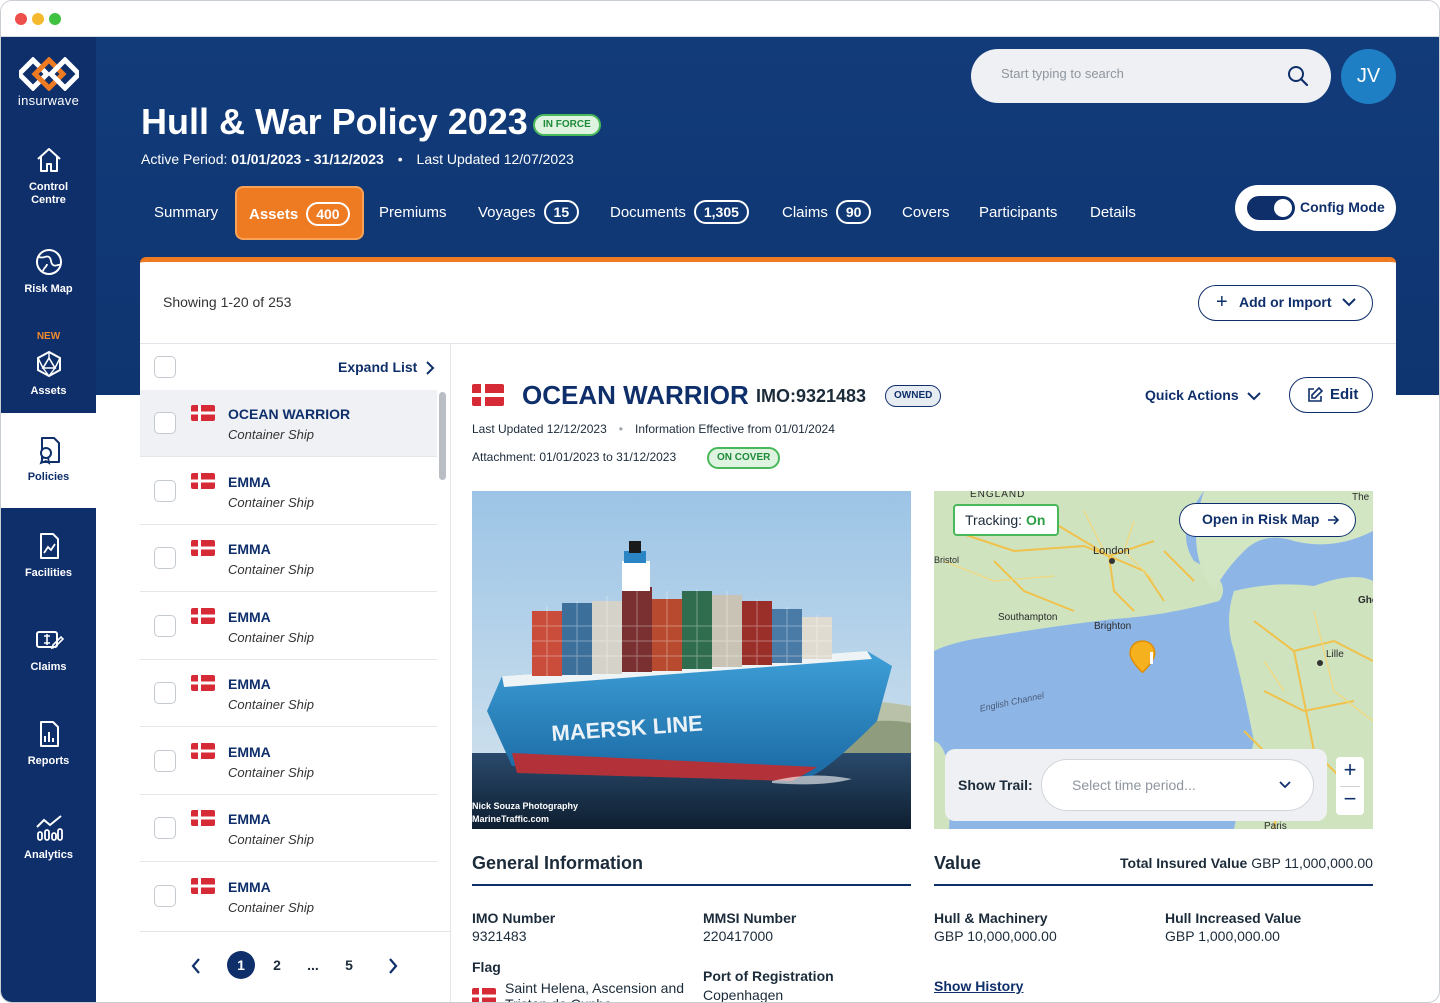 Image resolution: width=1440 pixels, height=1003 pixels. I want to click on tab-count: 15, so click(561, 212).